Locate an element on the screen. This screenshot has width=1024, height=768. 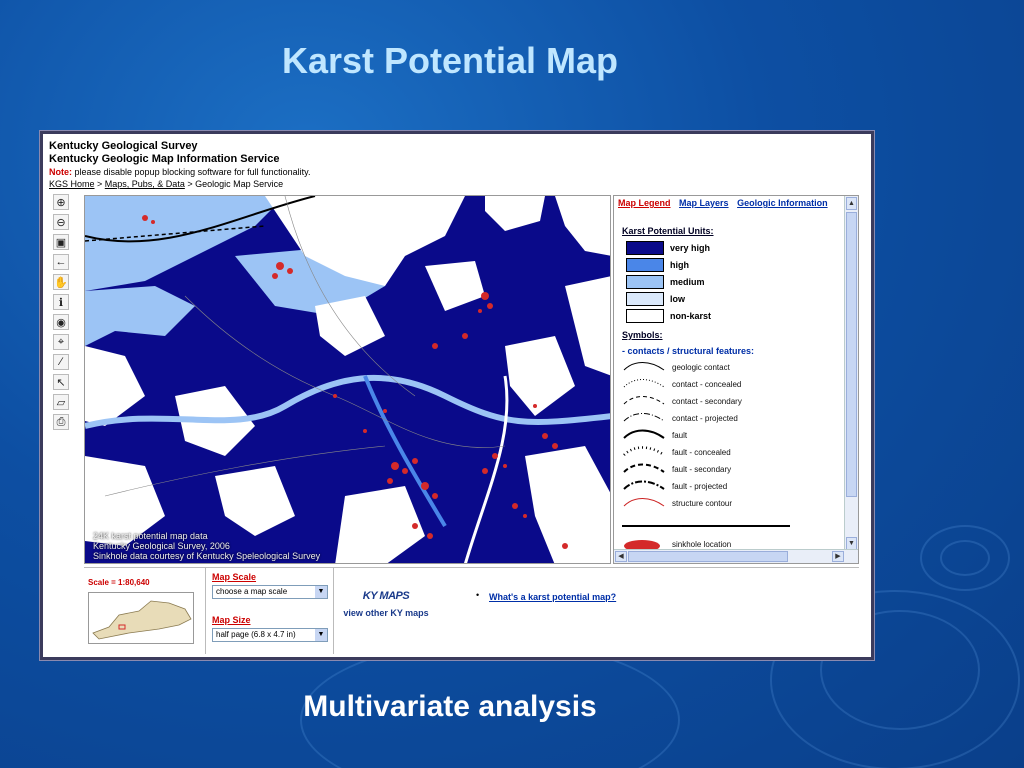
scroll-left-icon: ◀ is located at coordinates (621, 556).